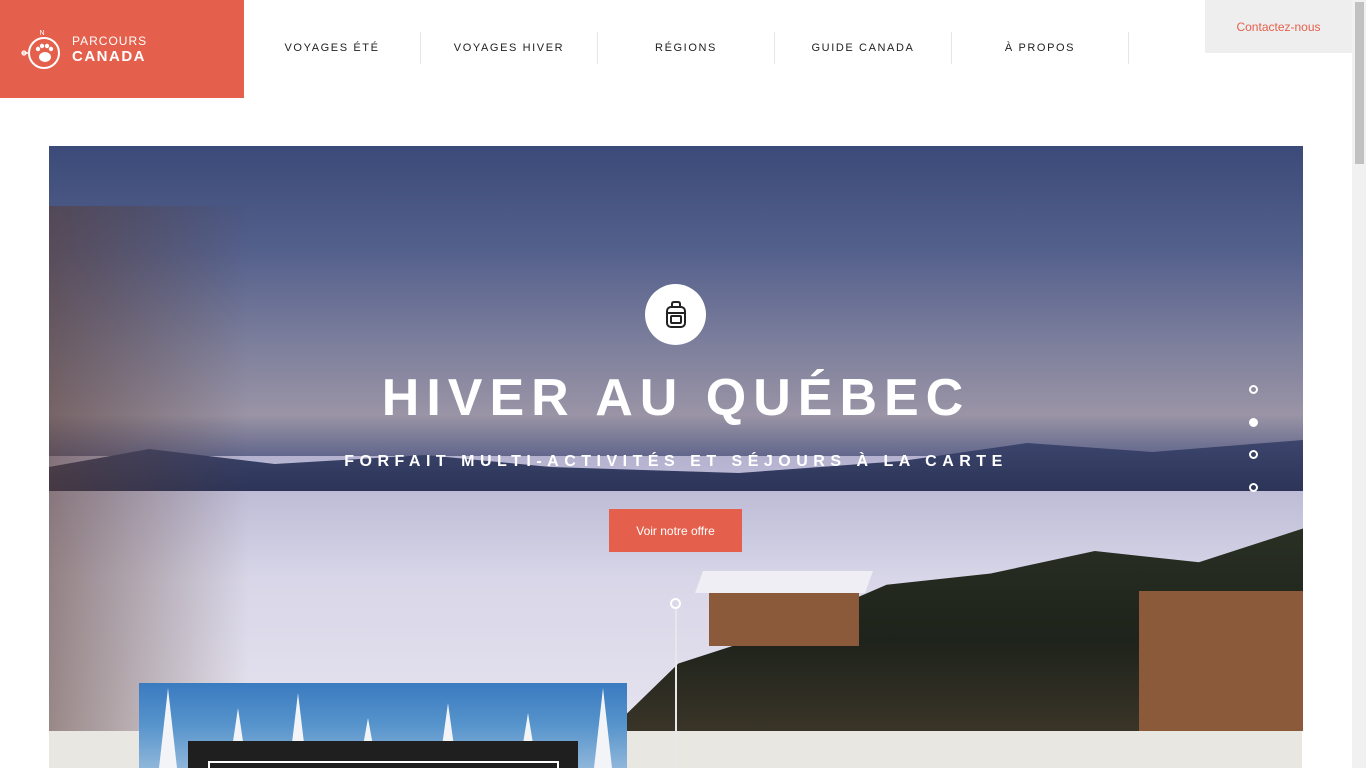 The height and width of the screenshot is (768, 1366). I want to click on nav-item-guide-canada: GUIDE CANADA, so click(863, 48).